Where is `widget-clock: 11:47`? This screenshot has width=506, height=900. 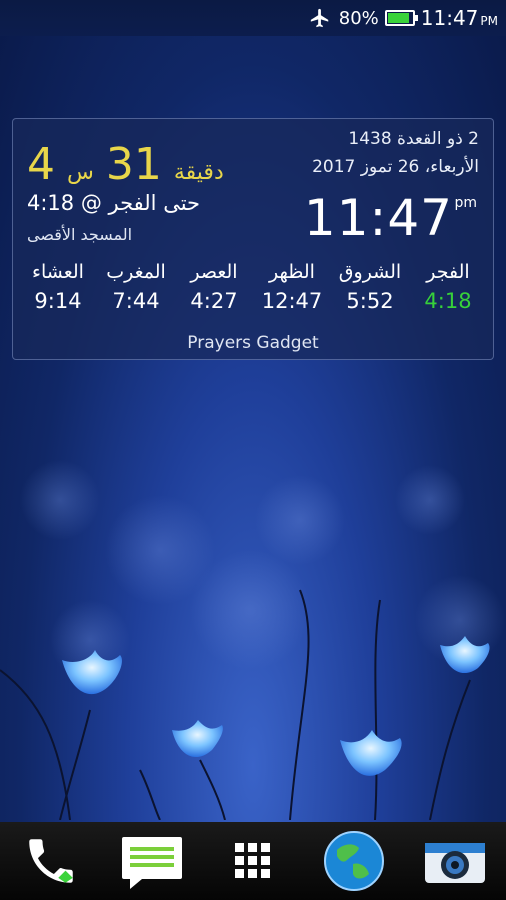 widget-clock: 11:47 is located at coordinates (378, 218).